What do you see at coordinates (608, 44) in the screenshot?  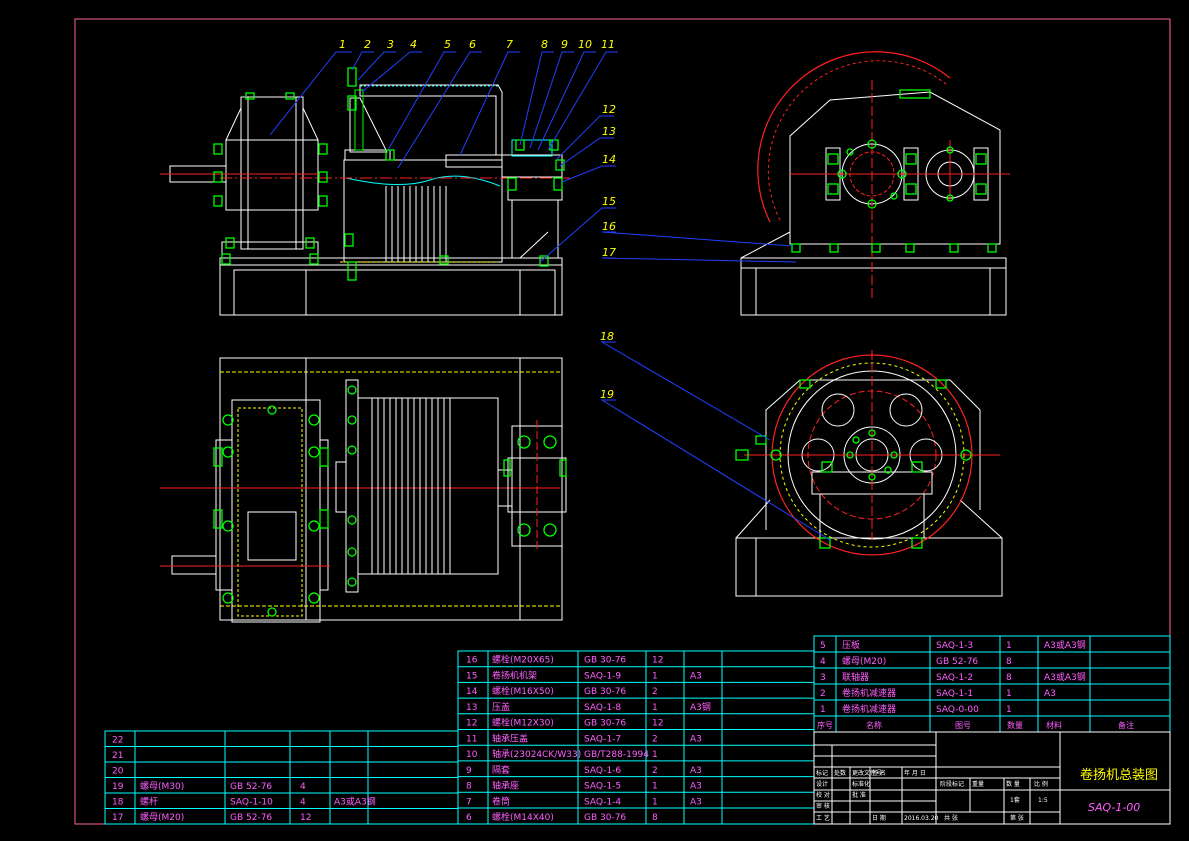 I see `balloon-11: 11` at bounding box center [608, 44].